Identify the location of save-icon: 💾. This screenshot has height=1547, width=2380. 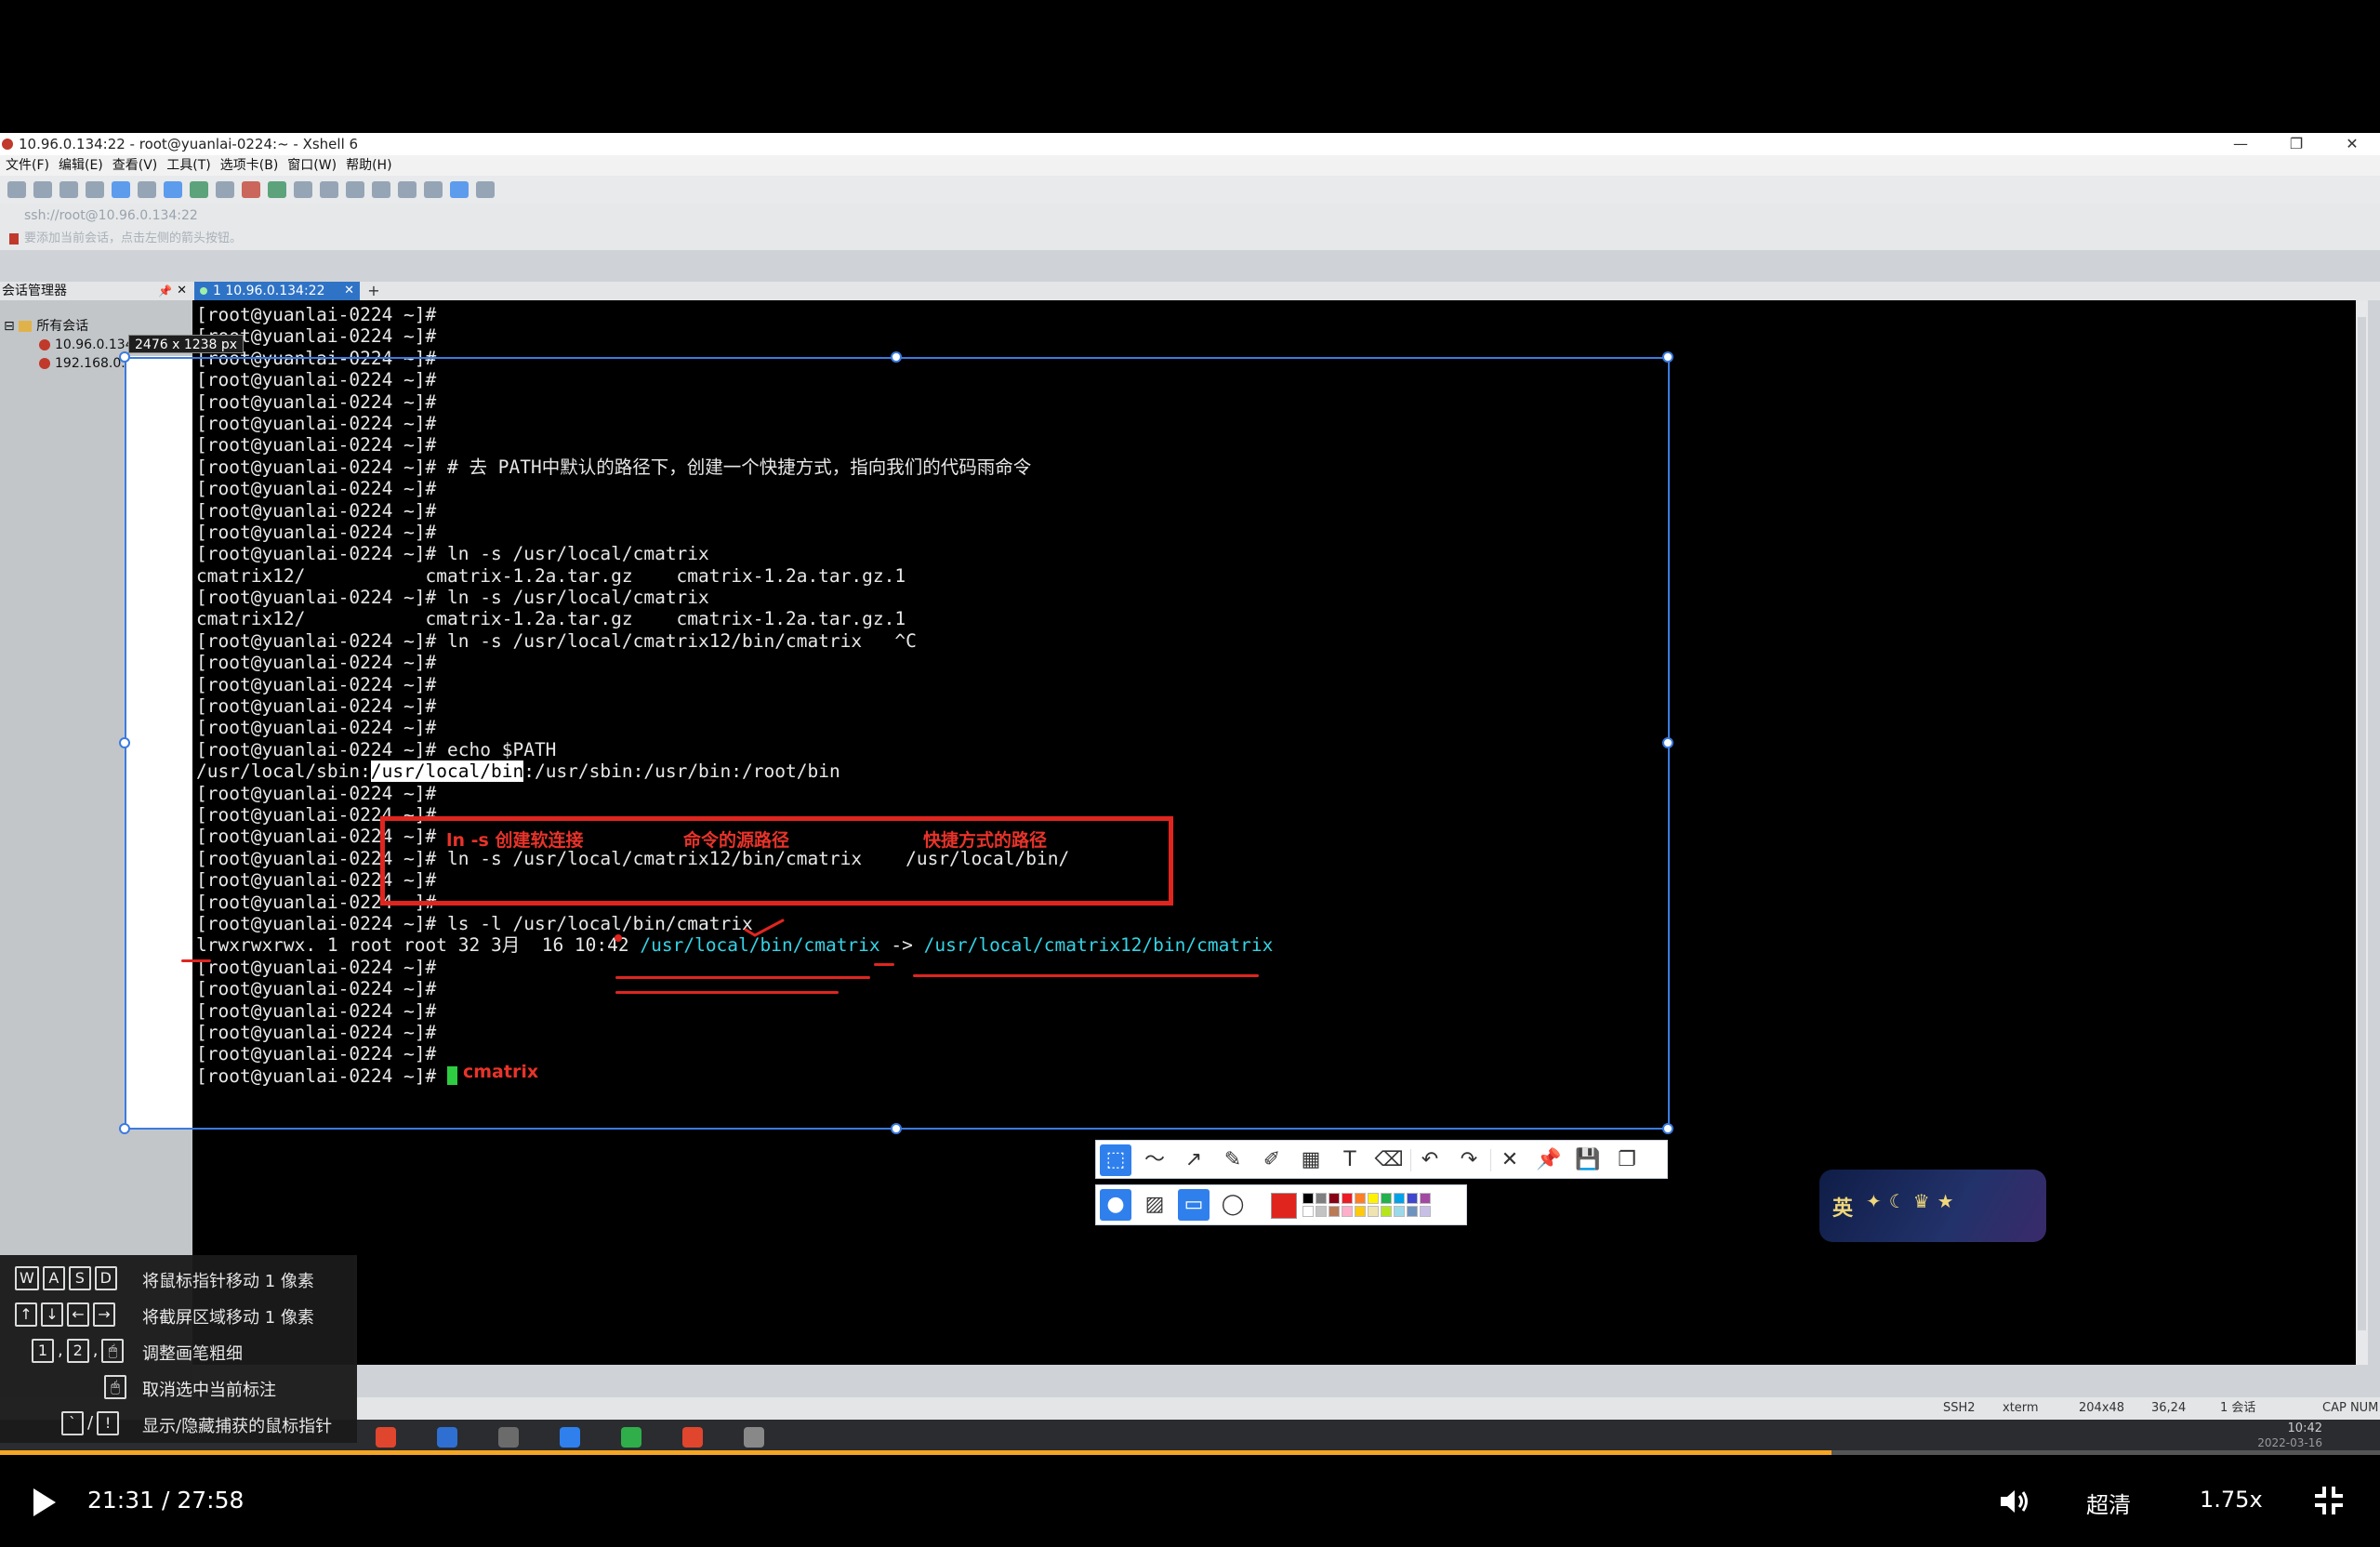
(1588, 1160).